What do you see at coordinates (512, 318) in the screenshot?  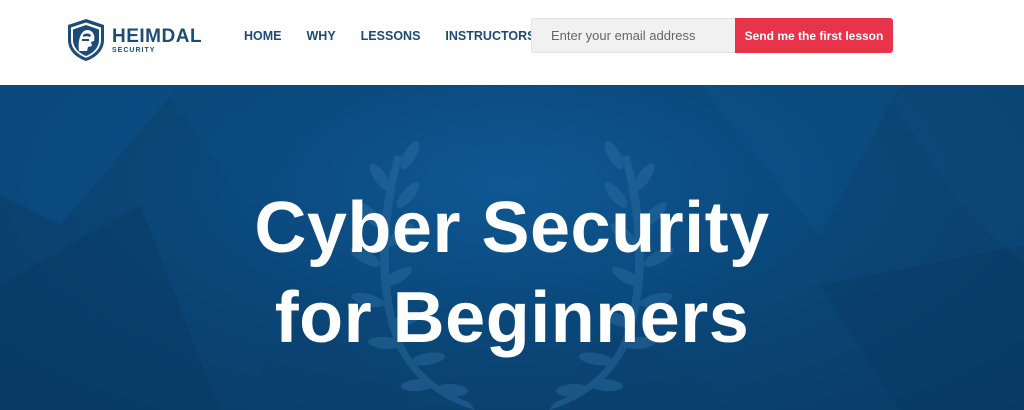 I see `hero-title-line2: for Beginners` at bounding box center [512, 318].